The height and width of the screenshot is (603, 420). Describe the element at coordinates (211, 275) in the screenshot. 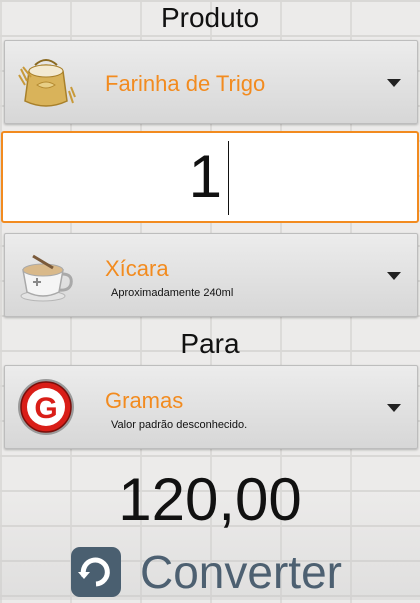

I see `from-unit-selector: Xícara Aproximadamente 240ml` at that location.